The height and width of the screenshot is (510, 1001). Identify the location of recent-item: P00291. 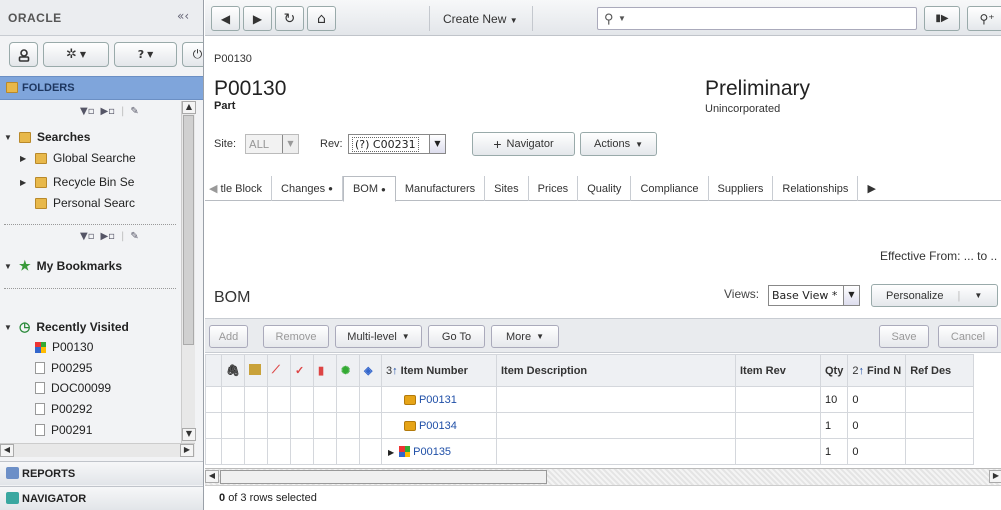
(63, 430).